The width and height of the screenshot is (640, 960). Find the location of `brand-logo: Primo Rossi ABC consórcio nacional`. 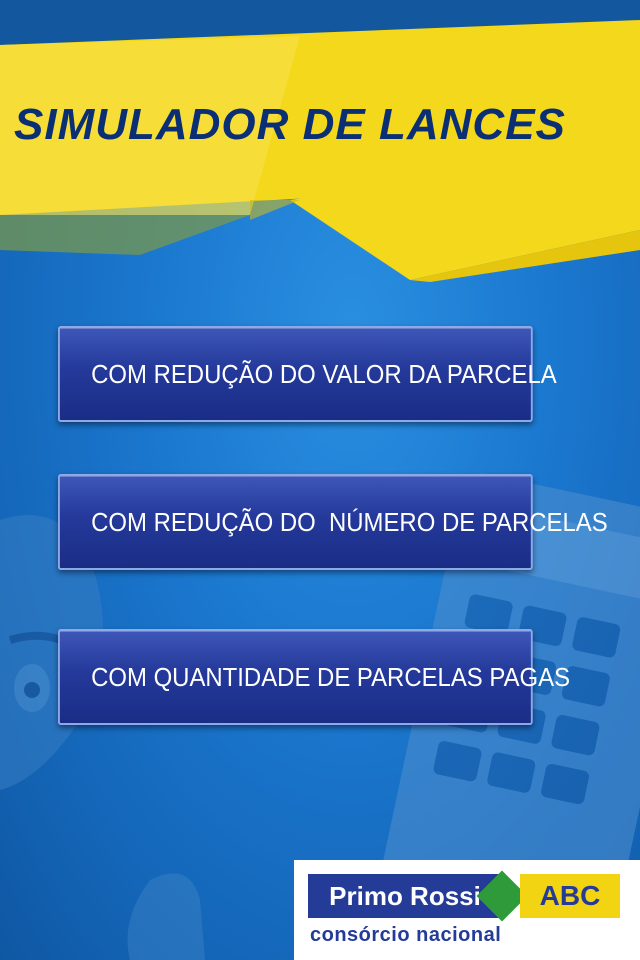

brand-logo: Primo Rossi ABC consórcio nacional is located at coordinates (467, 910).